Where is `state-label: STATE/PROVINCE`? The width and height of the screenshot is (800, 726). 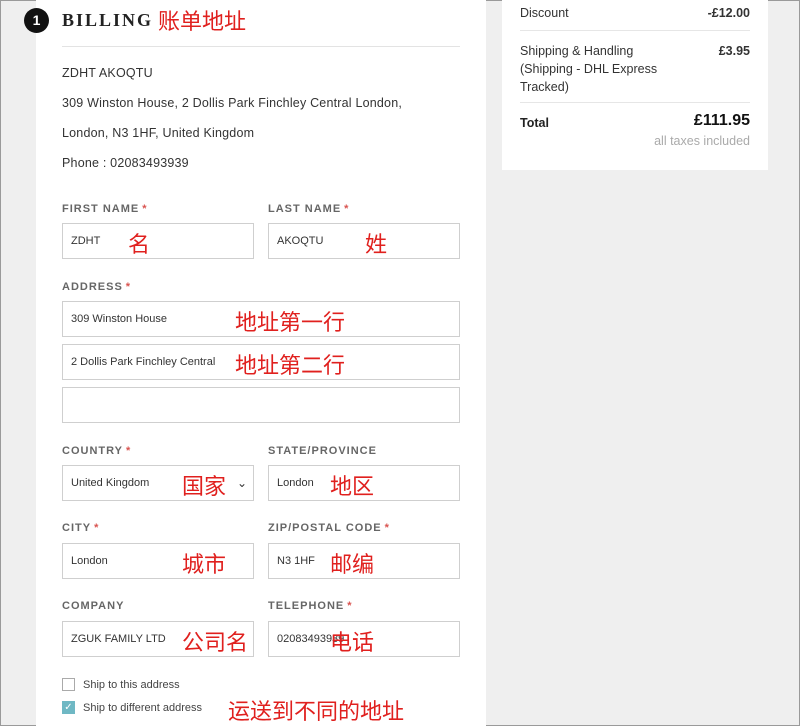
state-label: STATE/PROVINCE is located at coordinates (322, 451).